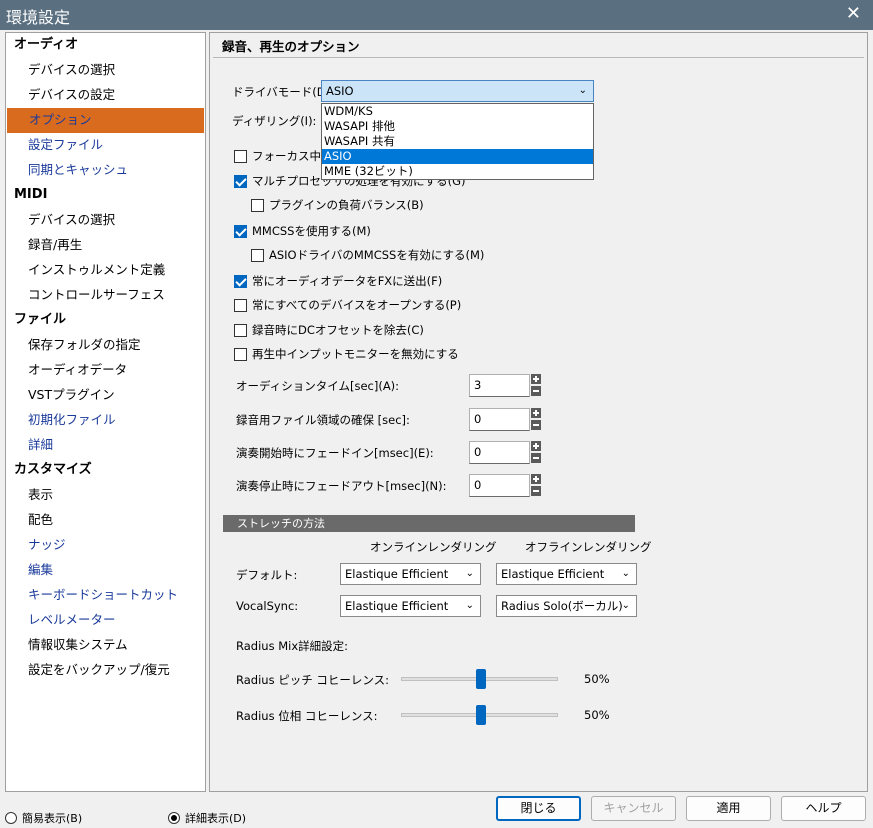 The width and height of the screenshot is (873, 828). What do you see at coordinates (105, 670) in the screenshot?
I see `tree-item: 設定をバックアップ/復元` at bounding box center [105, 670].